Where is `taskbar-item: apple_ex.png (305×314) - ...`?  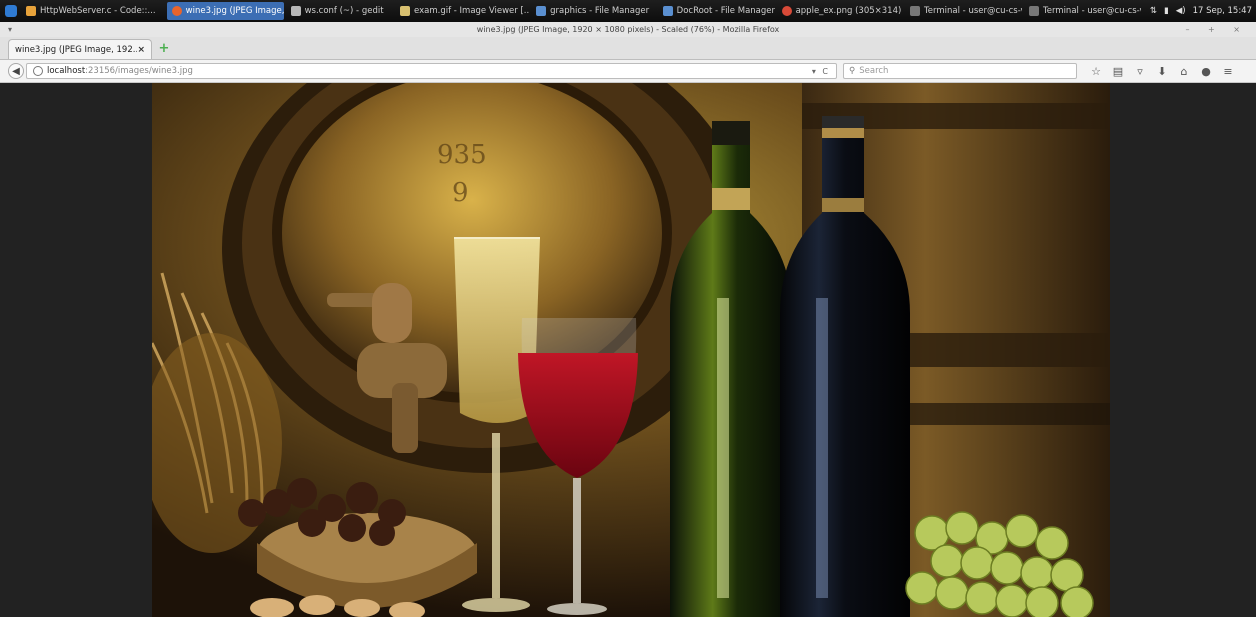 taskbar-item: apple_ex.png (305×314) - ... is located at coordinates (840, 11).